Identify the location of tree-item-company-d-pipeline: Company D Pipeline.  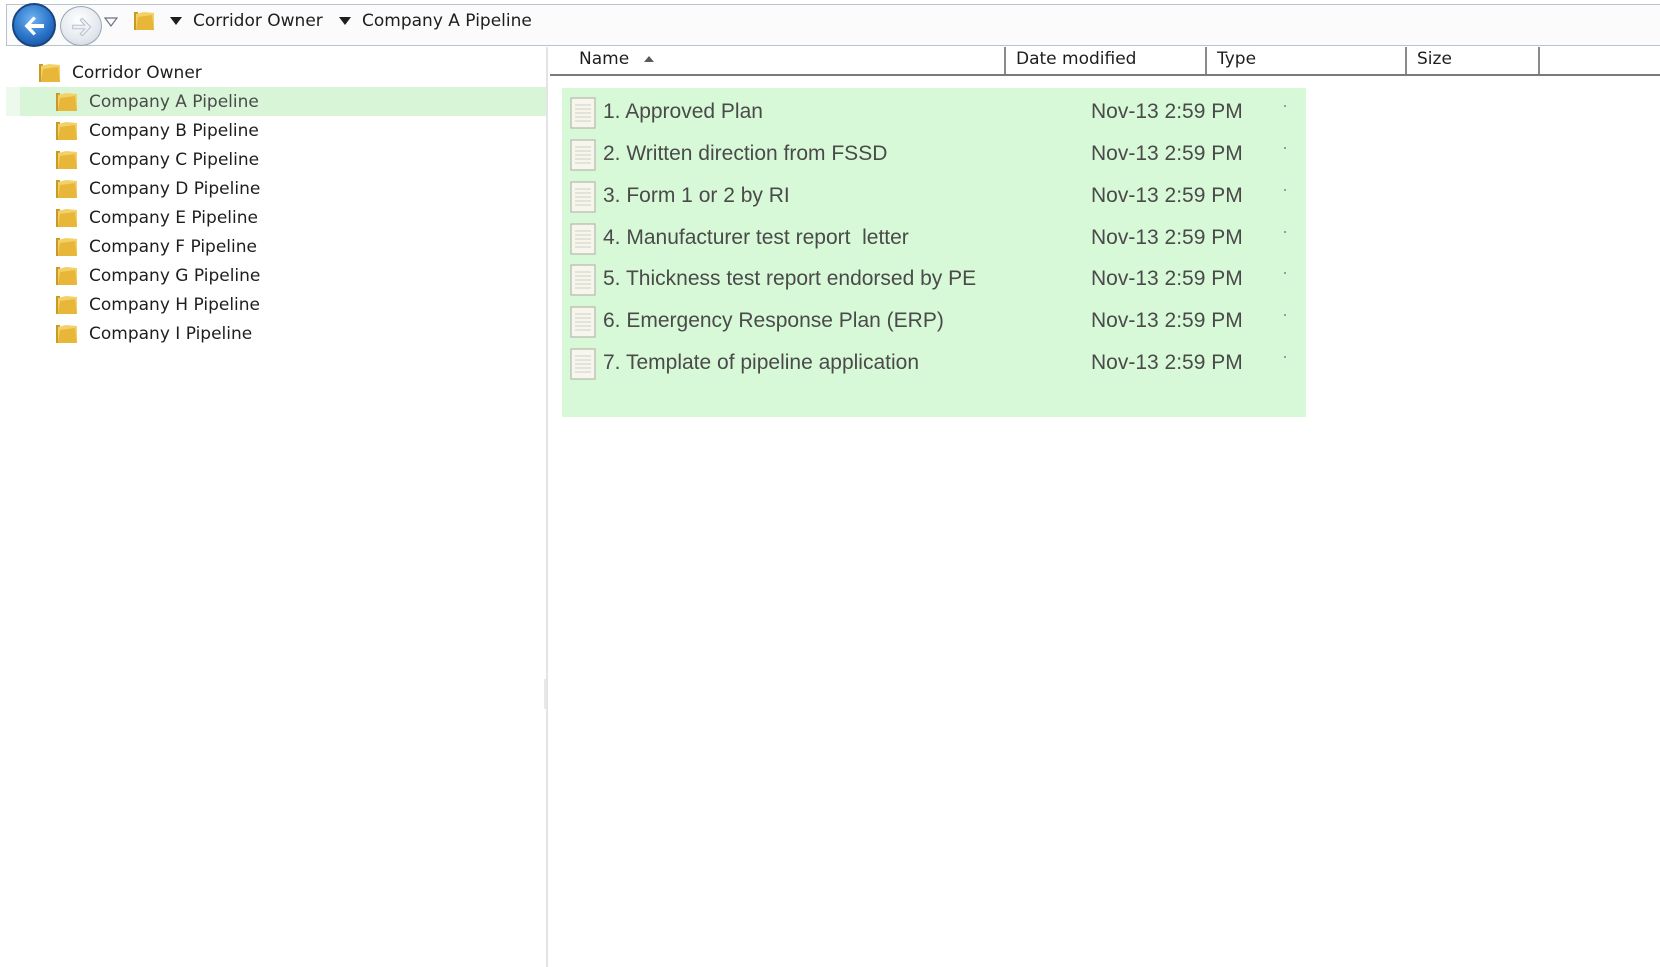
(157, 188).